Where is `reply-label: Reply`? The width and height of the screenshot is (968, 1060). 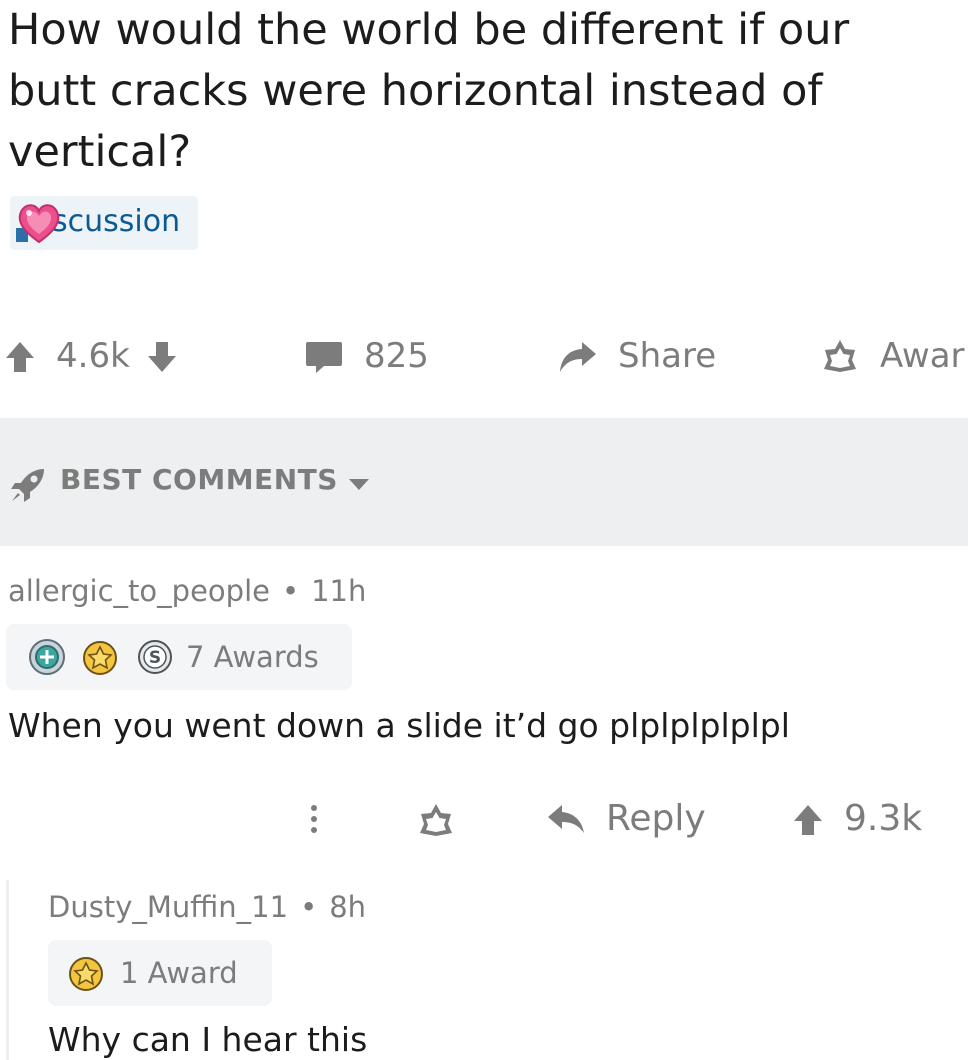 reply-label: Reply is located at coordinates (656, 818).